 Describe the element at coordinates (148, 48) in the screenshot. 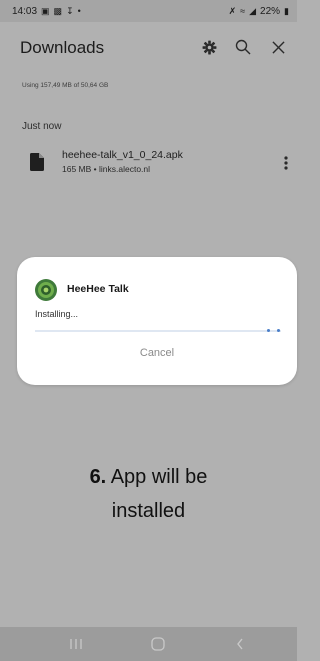

I see `app-bar: Downloads` at that location.